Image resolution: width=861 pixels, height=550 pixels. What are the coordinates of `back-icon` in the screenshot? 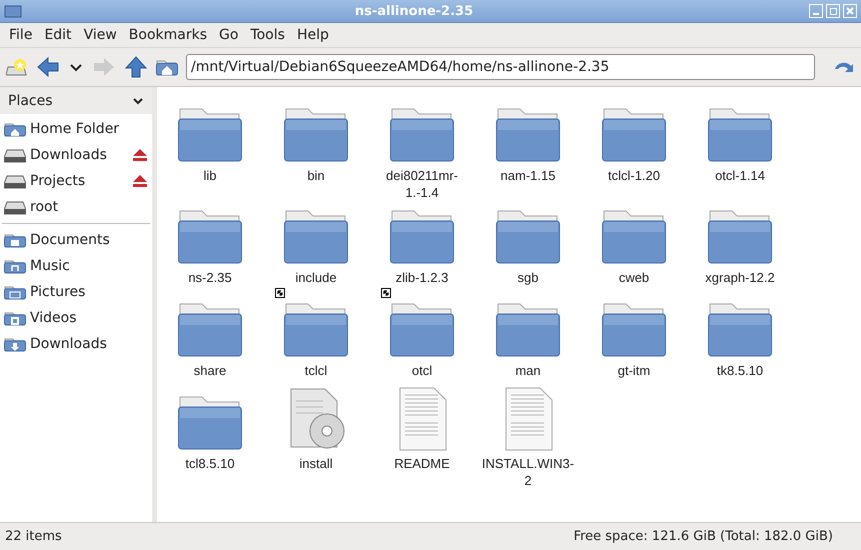 It's located at (48, 67).